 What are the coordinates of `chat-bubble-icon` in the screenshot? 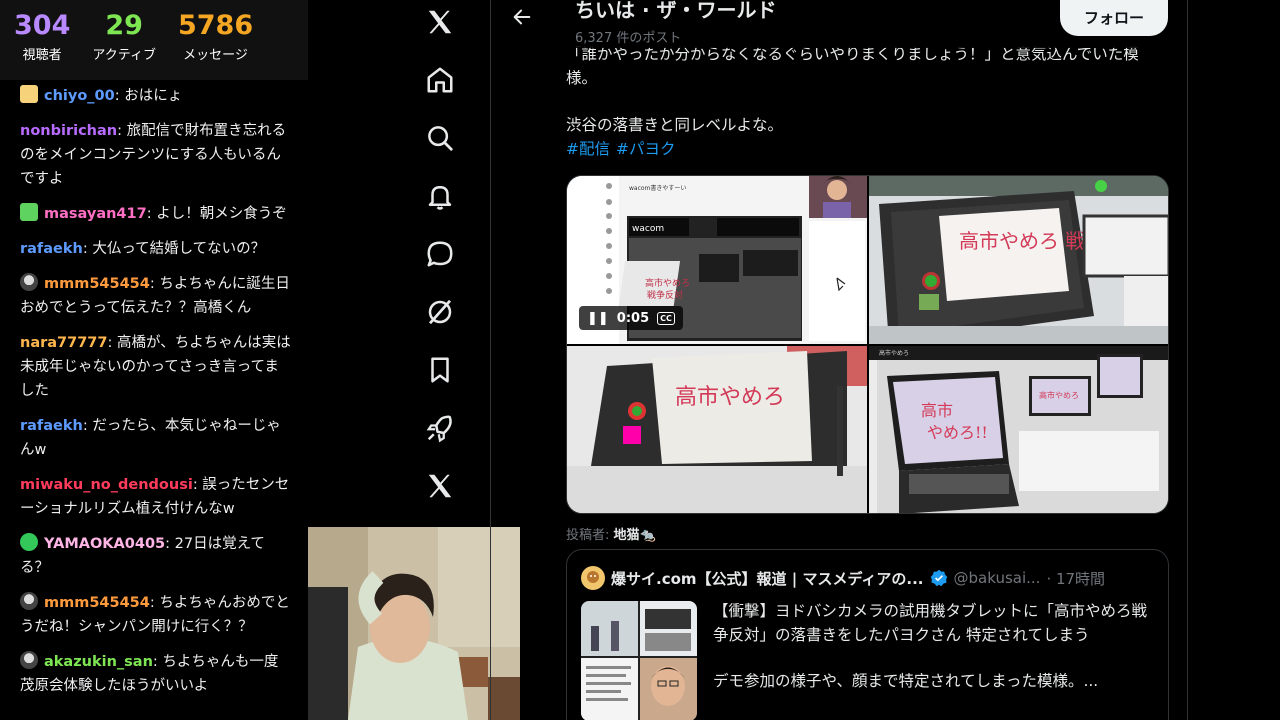 It's located at (440, 254).